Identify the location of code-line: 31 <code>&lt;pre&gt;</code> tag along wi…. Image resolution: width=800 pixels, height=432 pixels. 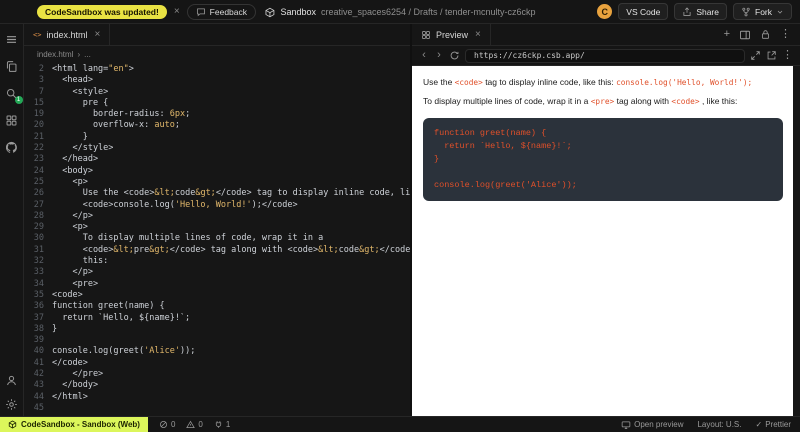
(221, 249).